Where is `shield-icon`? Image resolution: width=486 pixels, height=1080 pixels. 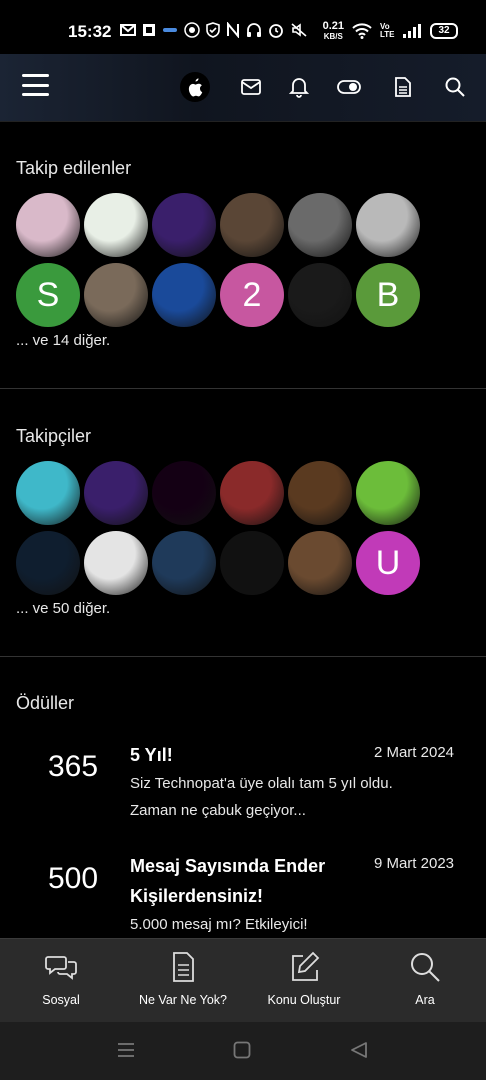
shield-icon is located at coordinates (213, 30).